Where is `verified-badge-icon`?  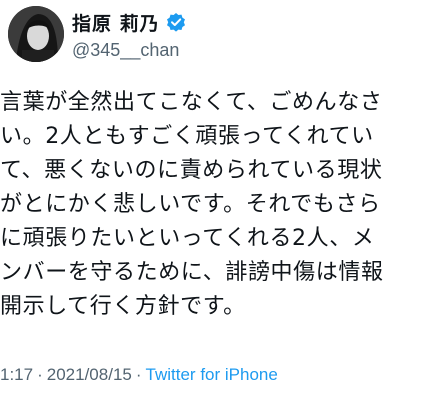 verified-badge-icon is located at coordinates (176, 22).